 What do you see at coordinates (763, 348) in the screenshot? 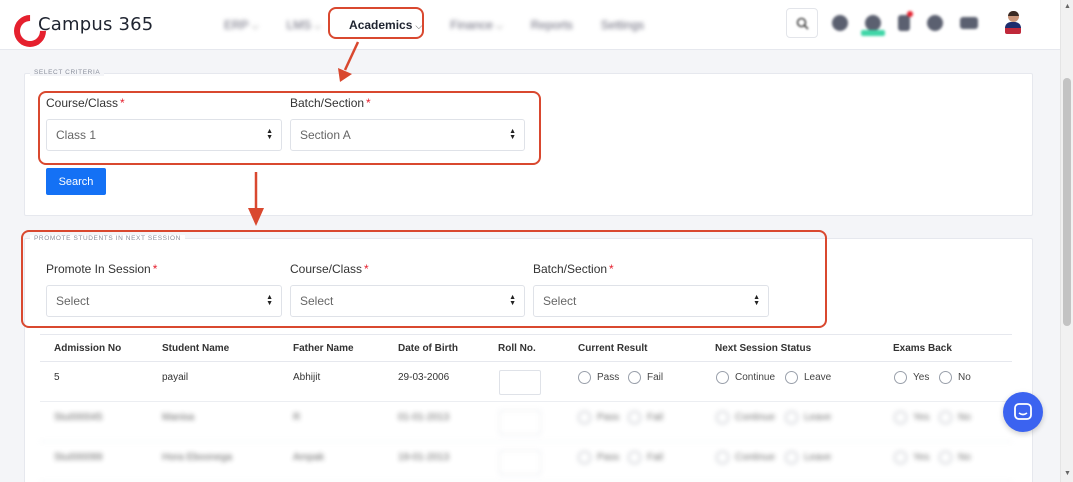
I see `col-next-session-status: Next Session Status` at bounding box center [763, 348].